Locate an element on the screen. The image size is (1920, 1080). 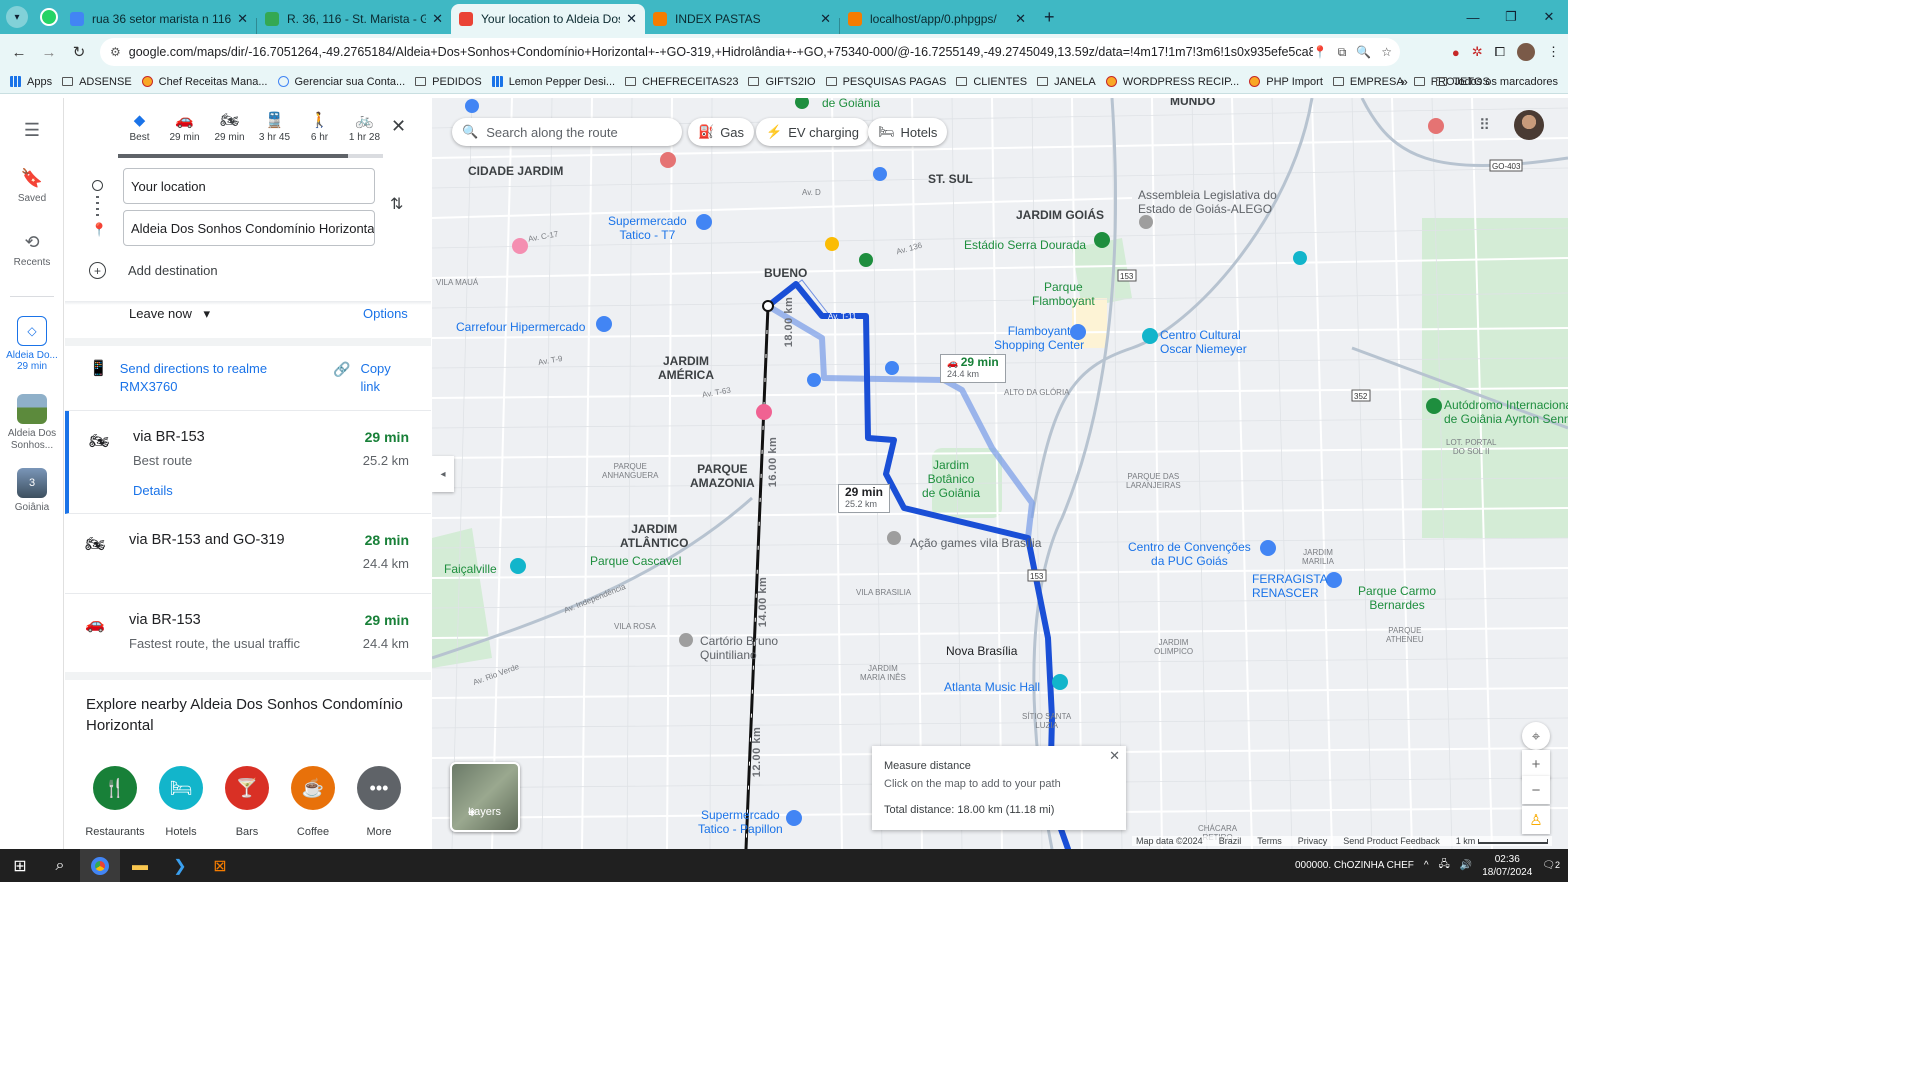
tray-text: 000000. ChOZINHA CHEF is located at coordinates (1354, 865).